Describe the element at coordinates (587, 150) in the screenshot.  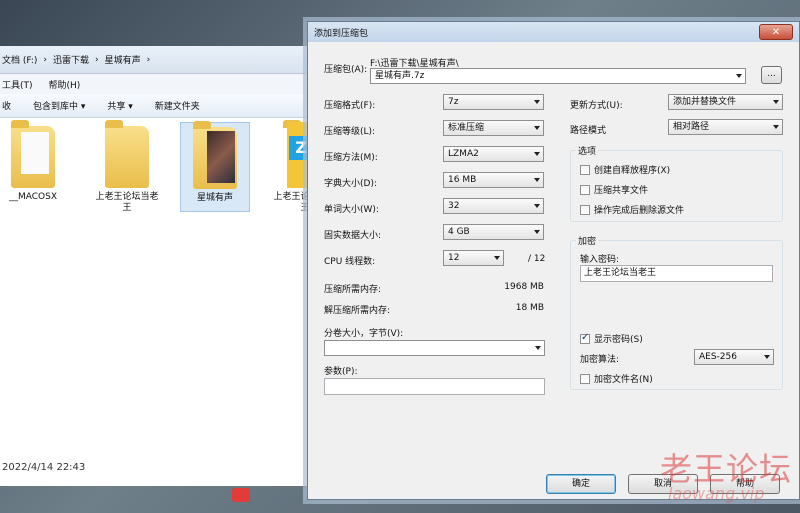
I see `options-title: 选项` at that location.